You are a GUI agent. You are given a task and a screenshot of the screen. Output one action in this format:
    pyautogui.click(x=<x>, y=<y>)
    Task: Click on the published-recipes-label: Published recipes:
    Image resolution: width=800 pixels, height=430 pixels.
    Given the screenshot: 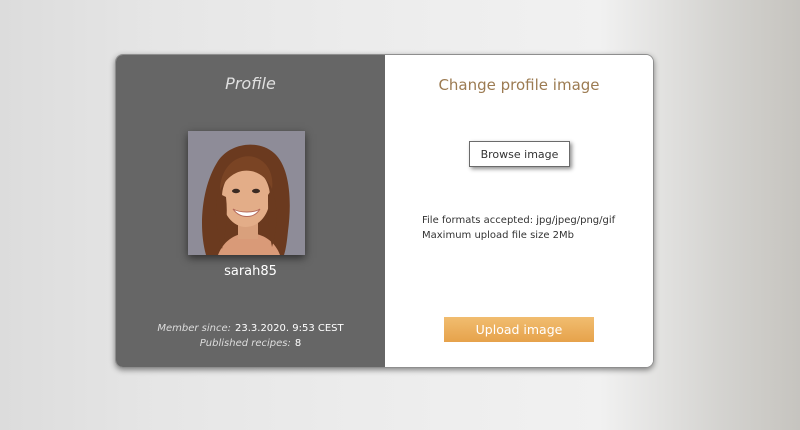 What is the action you would take?
    pyautogui.click(x=245, y=343)
    